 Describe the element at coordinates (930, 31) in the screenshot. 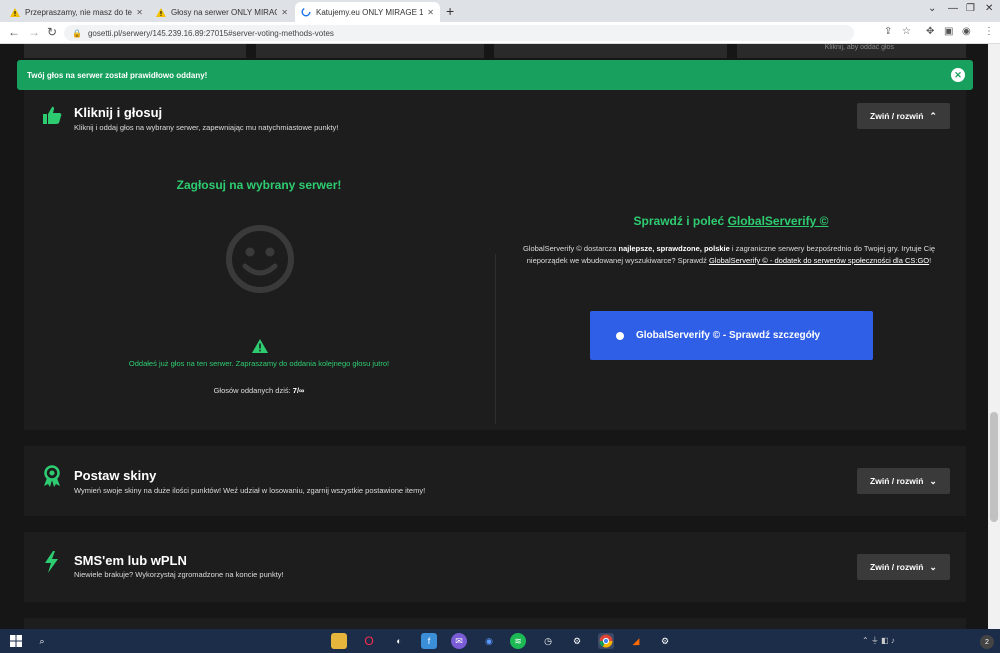

I see `extensions-icon: ✥` at that location.